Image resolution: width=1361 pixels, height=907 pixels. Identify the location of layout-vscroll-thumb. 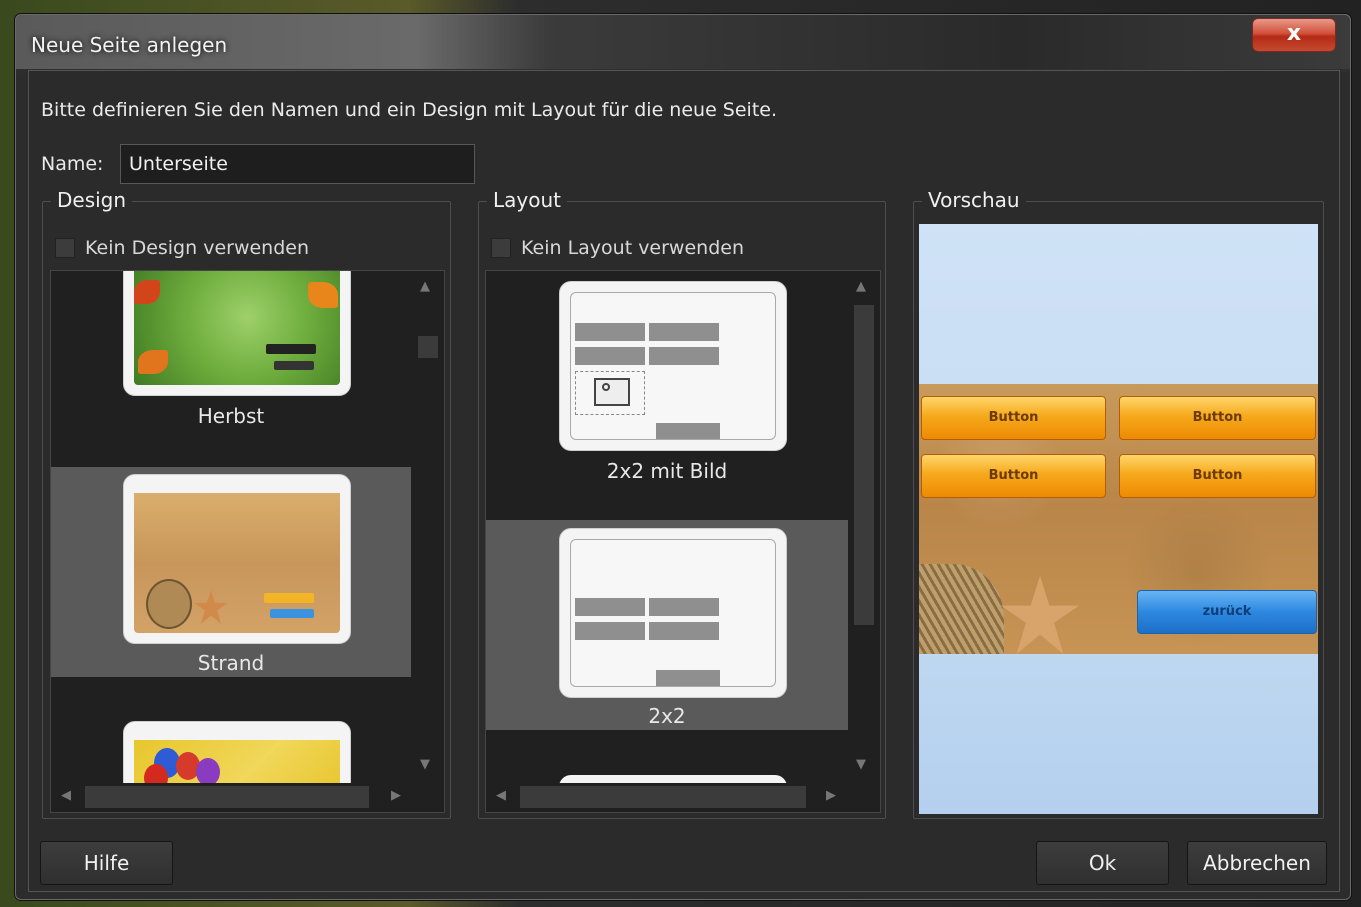
(864, 465).